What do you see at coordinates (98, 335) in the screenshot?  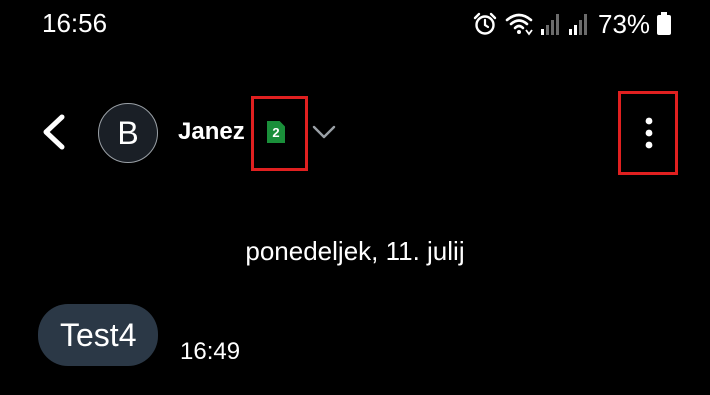 I see `message-bubble: Test4` at bounding box center [98, 335].